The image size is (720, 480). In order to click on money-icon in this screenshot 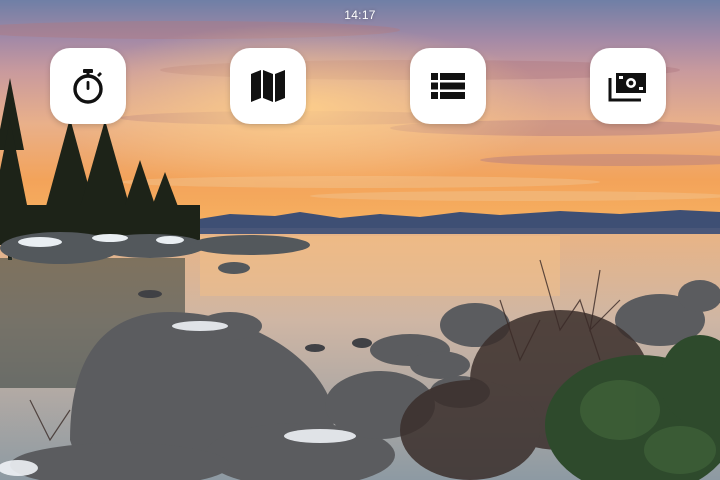, I will do `click(628, 86)`.